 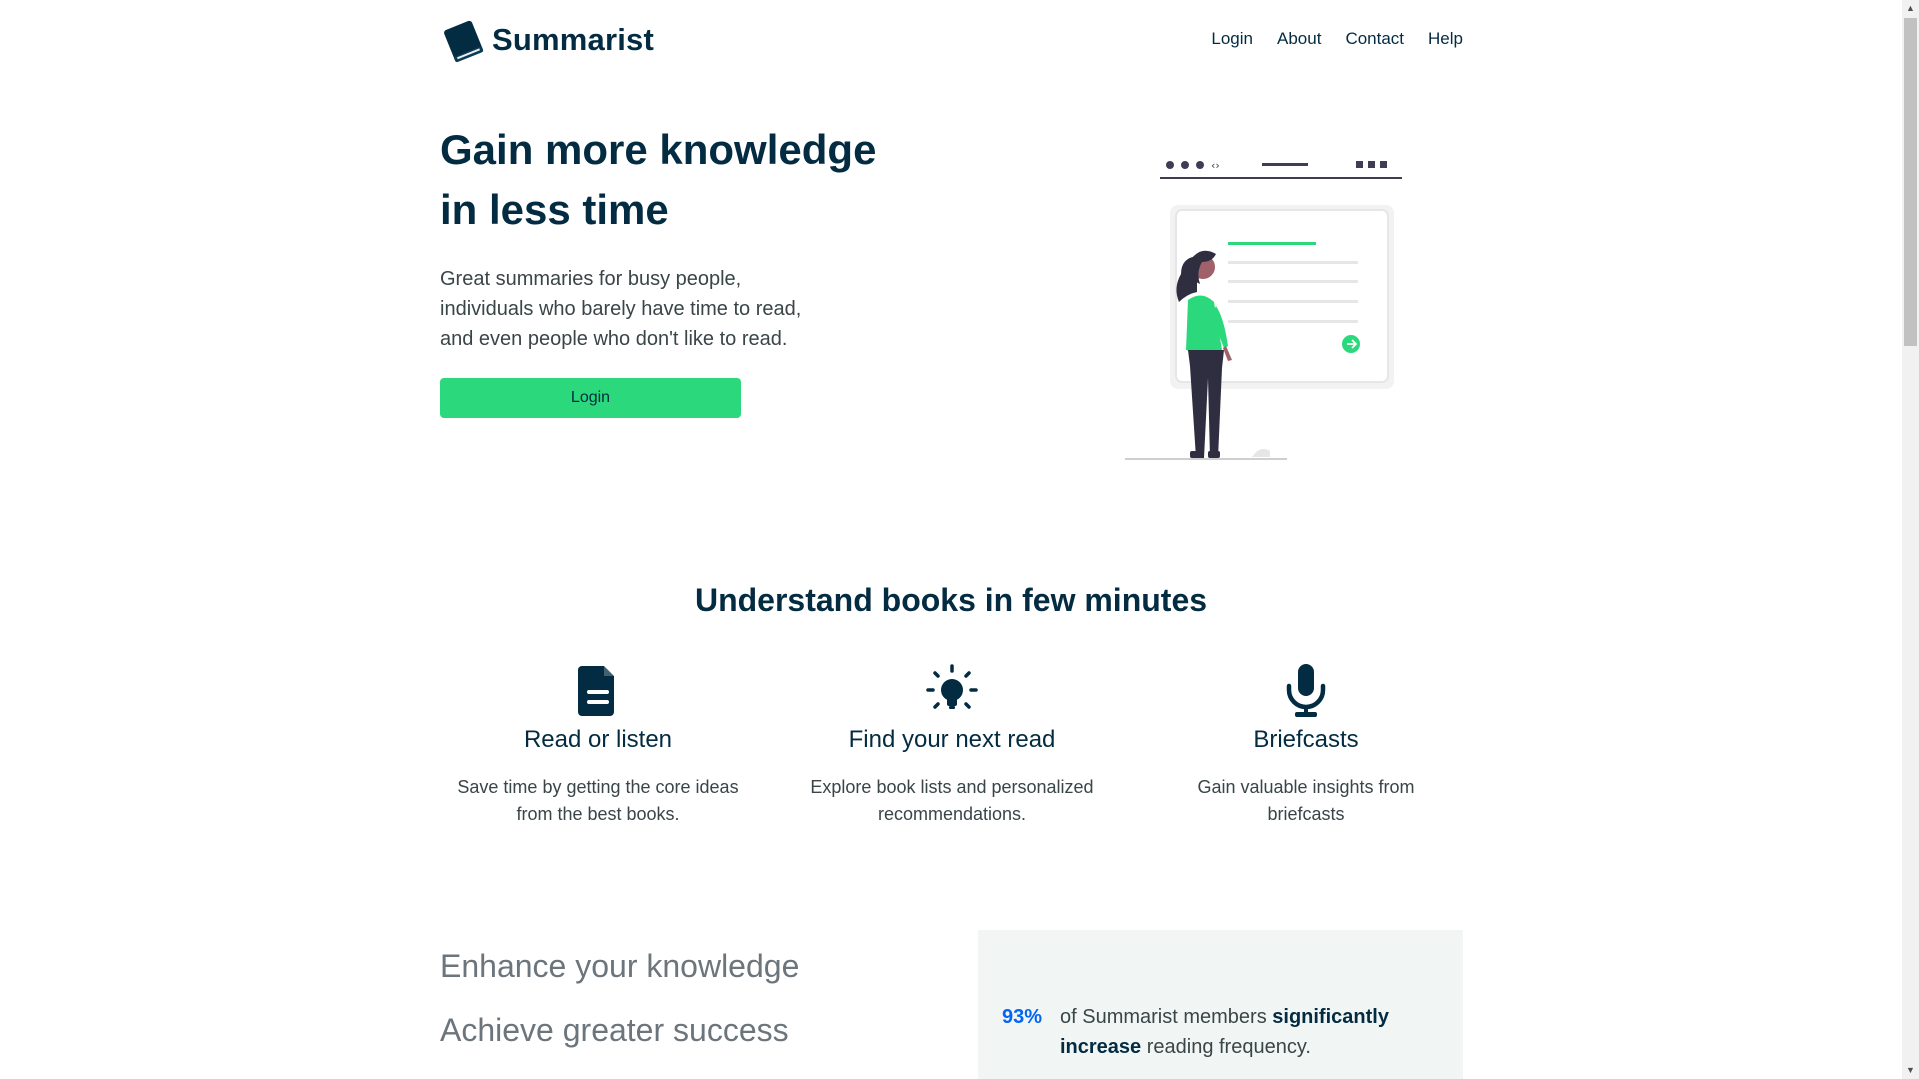 What do you see at coordinates (1374, 39) in the screenshot?
I see `nav-contact-link: Contact` at bounding box center [1374, 39].